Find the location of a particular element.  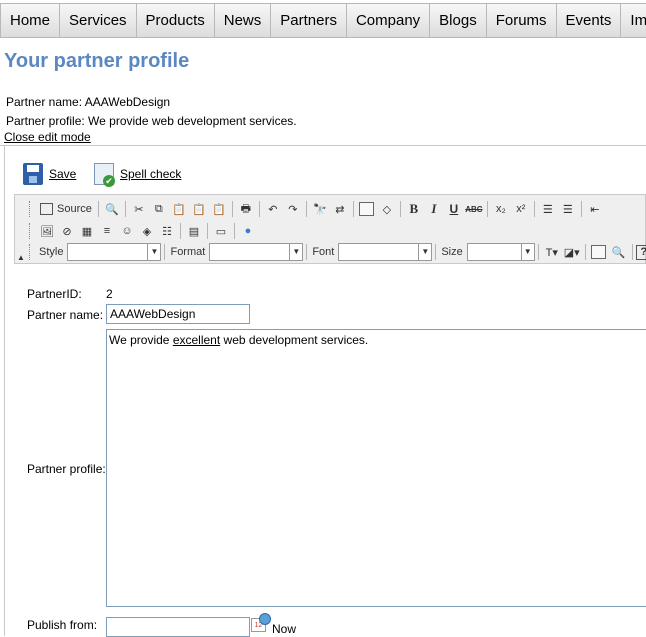

size-dropdown: ▼ is located at coordinates (500, 252).